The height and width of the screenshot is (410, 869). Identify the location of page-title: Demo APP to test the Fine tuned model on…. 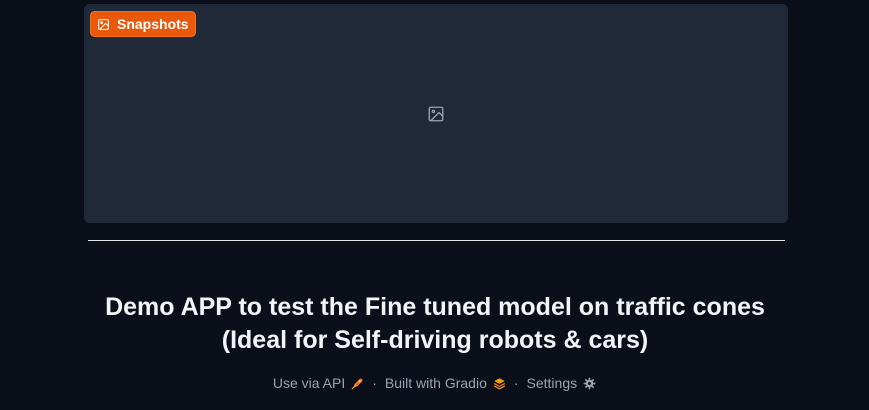
(435, 324).